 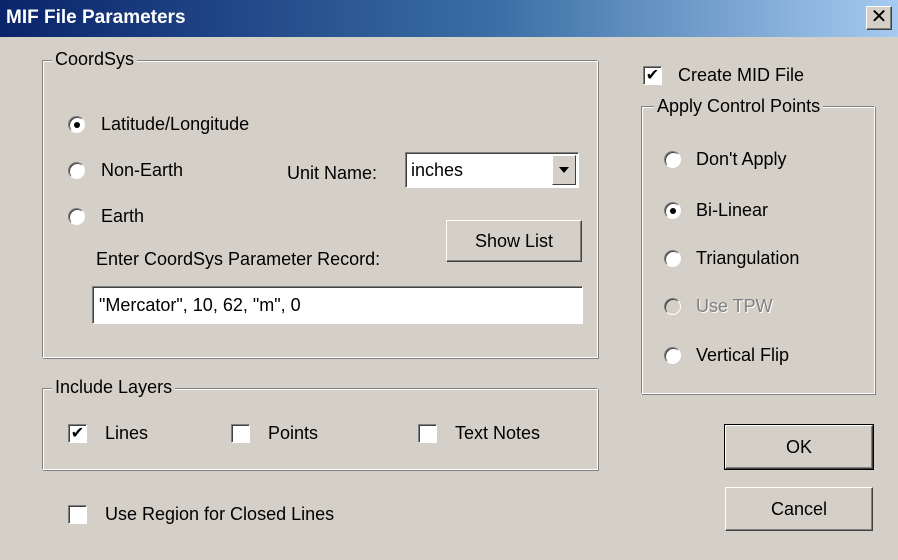 I want to click on label-non-earth: Non-Earth, so click(x=142, y=170).